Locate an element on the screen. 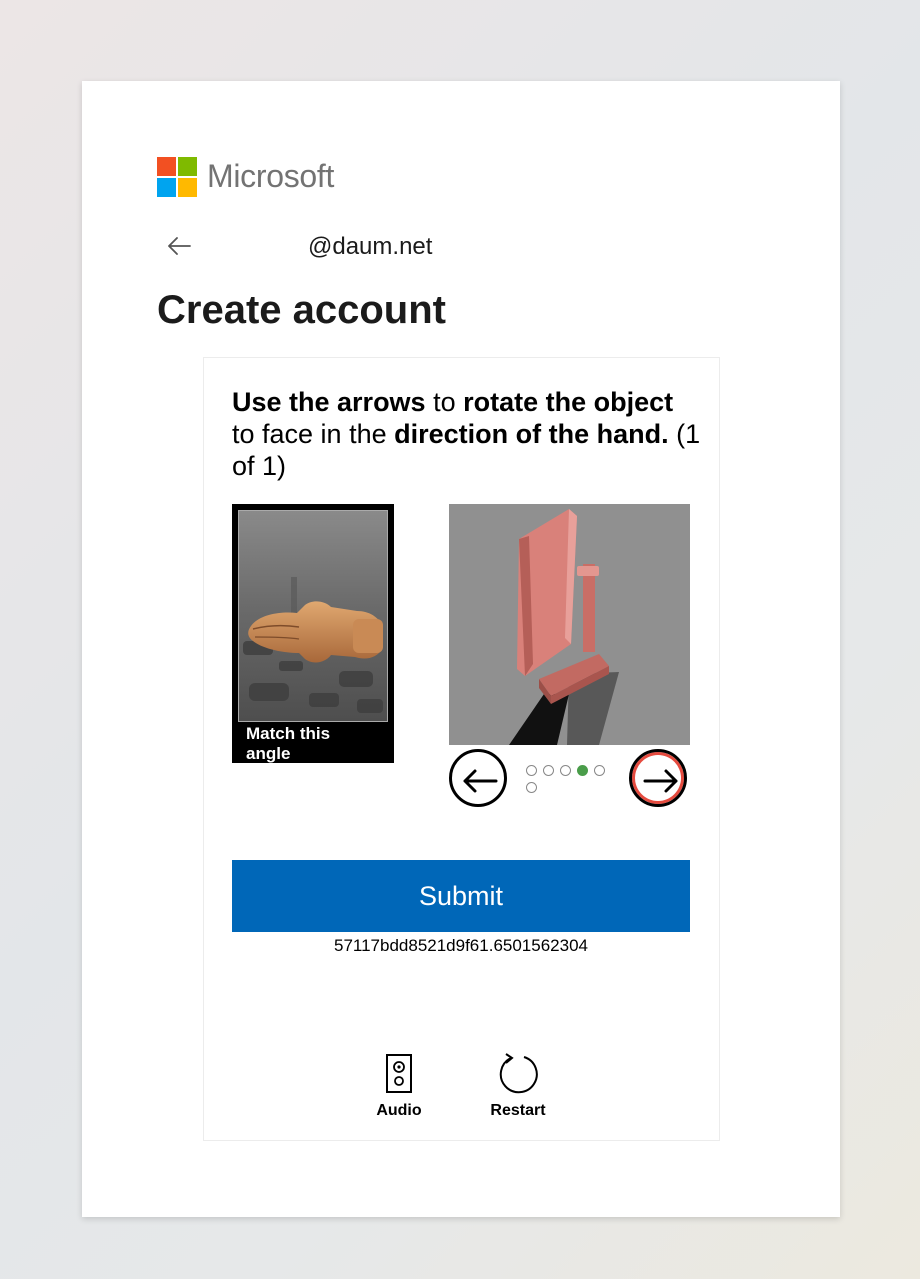 This screenshot has height=1279, width=920. audio-button: Audio is located at coordinates (399, 1086).